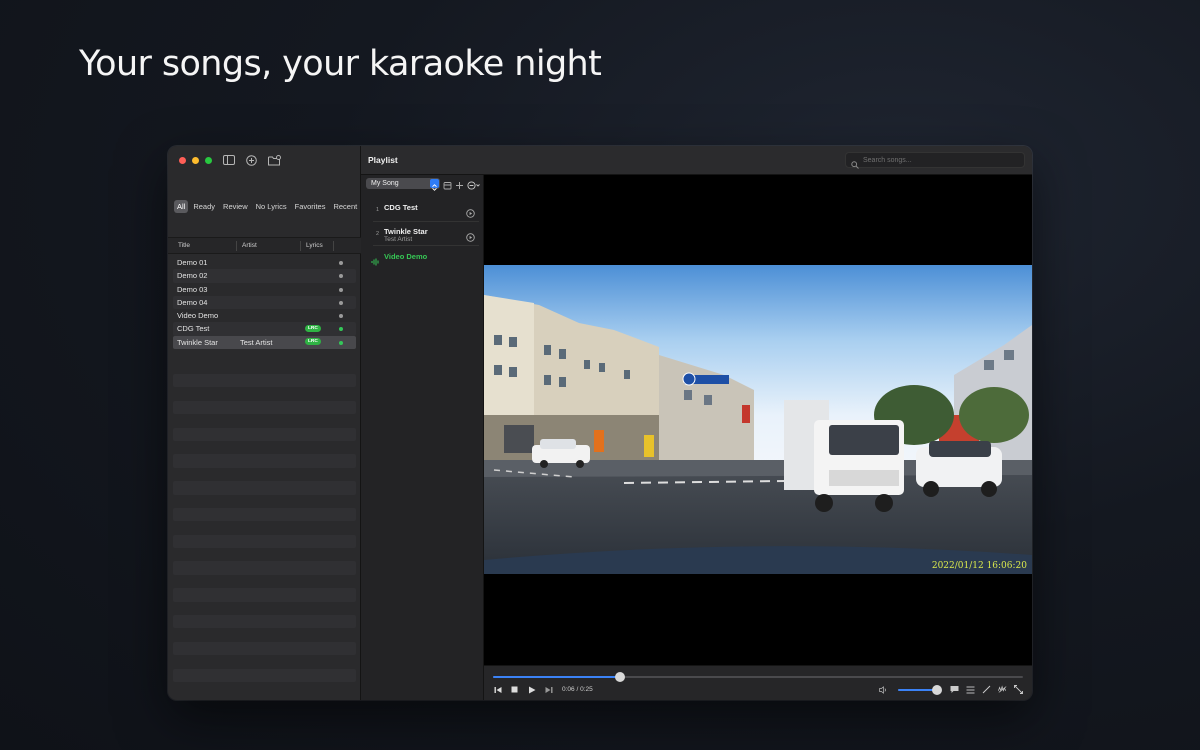 Image resolution: width=1200 pixels, height=750 pixels. I want to click on zoom-window-button, so click(208, 160).